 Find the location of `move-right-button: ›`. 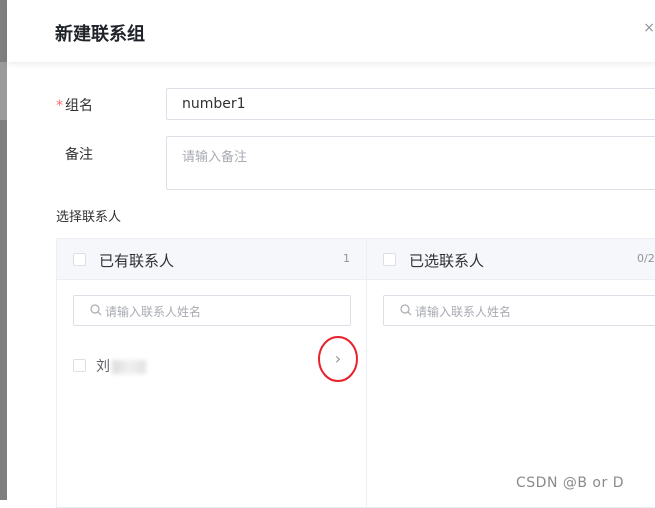

move-right-button: › is located at coordinates (338, 359).